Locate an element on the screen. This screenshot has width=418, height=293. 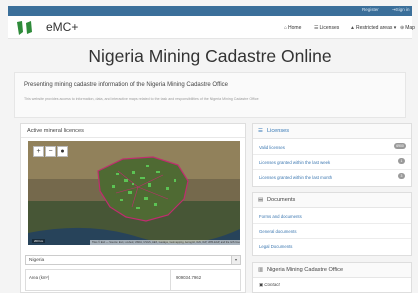
zoom-out-button: − is located at coordinates (50, 151).